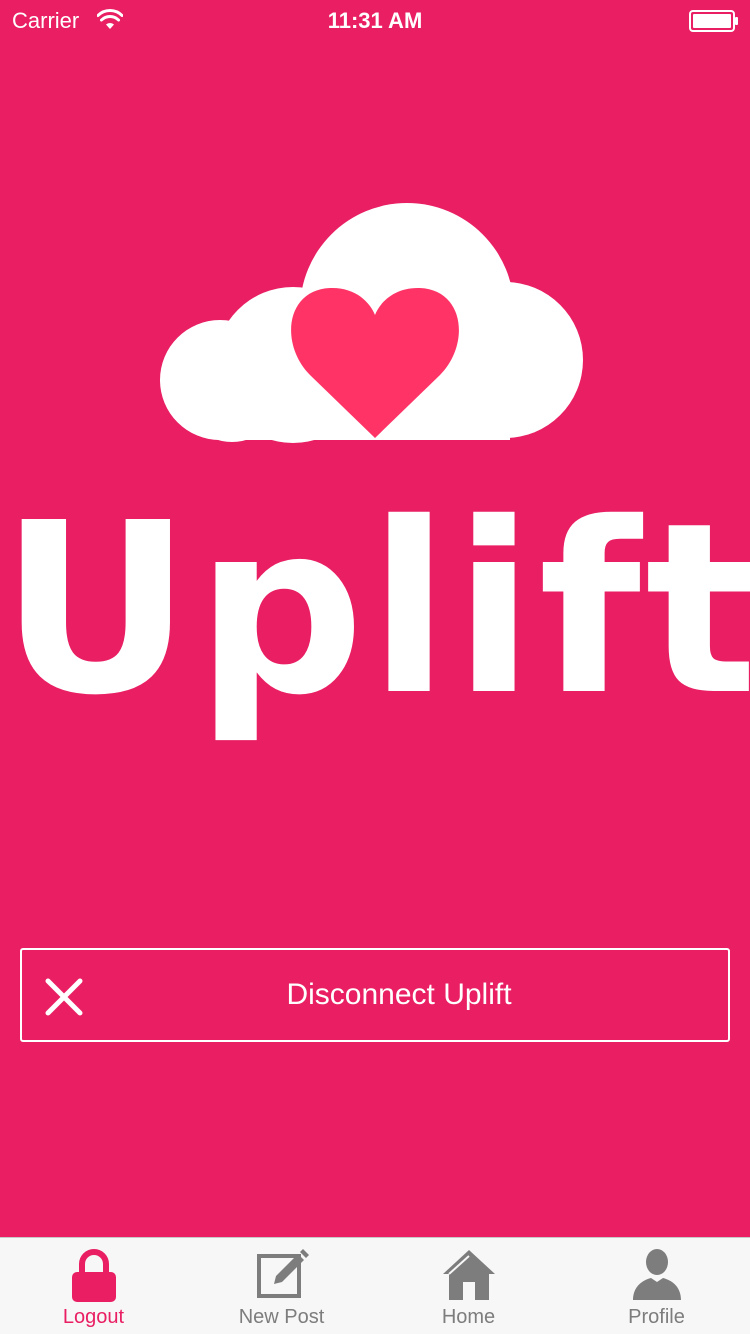 This screenshot has width=750, height=1334. Describe the element at coordinates (371, 323) in the screenshot. I see `cloud-heart-icon` at that location.